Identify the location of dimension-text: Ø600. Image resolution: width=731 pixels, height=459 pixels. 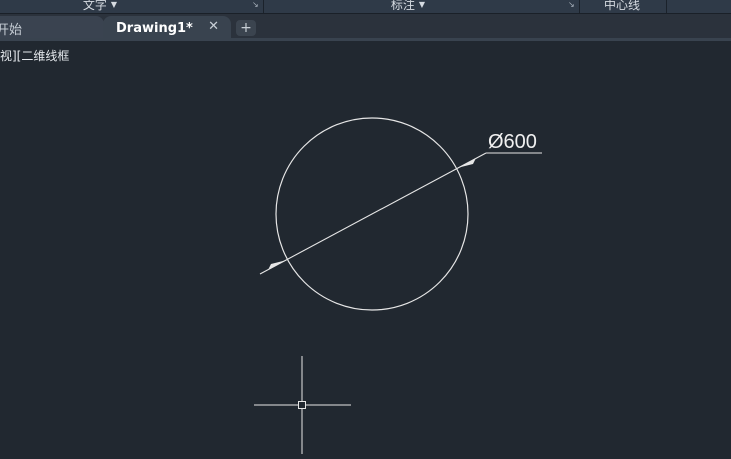
(512, 142).